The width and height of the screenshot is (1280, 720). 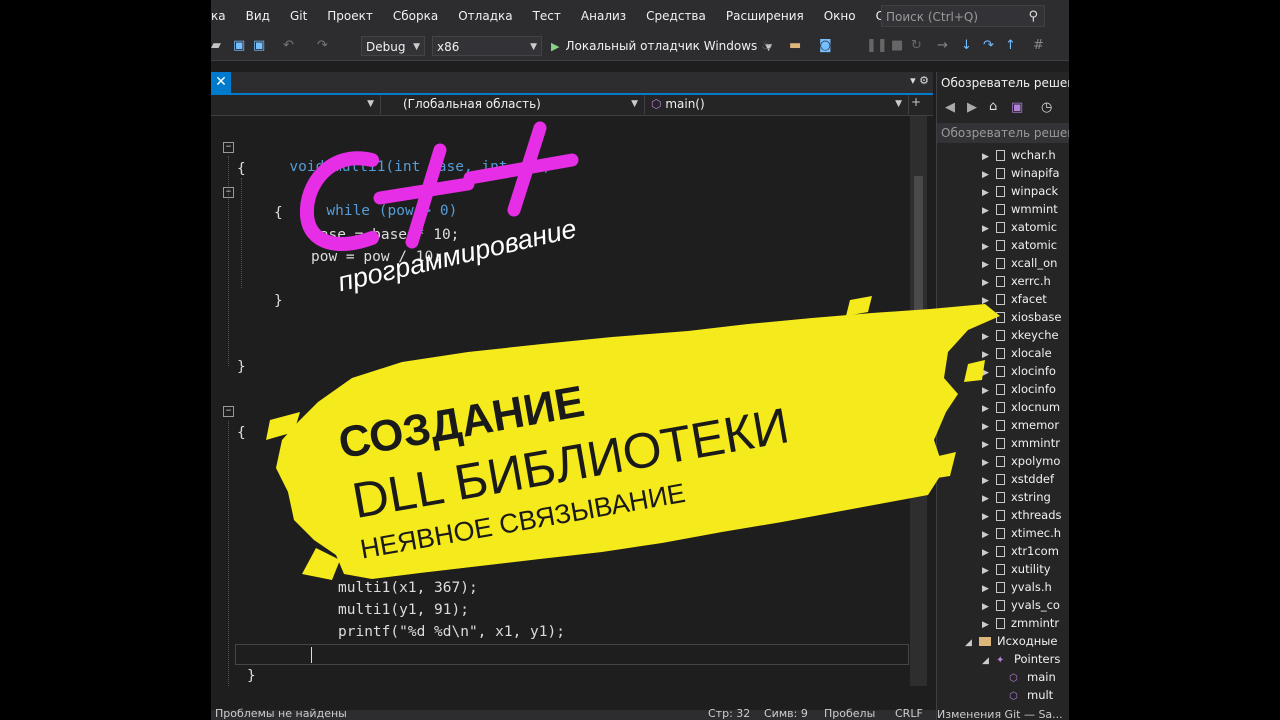 I want to click on breakpoint-icon: #, so click(x=1038, y=45).